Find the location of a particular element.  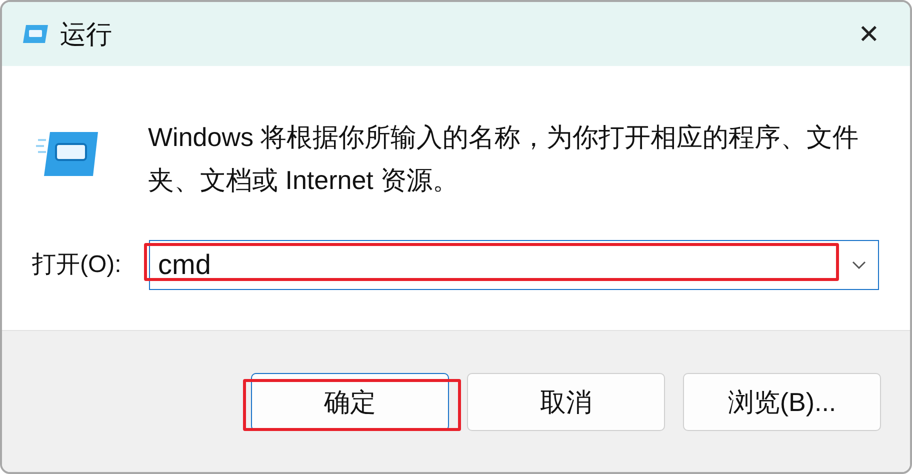

description-text: Windows 将根据你所输入的名称，为你打开相应的程序、文件夹、文档或 Internet 资源。 is located at coordinates (504, 159).